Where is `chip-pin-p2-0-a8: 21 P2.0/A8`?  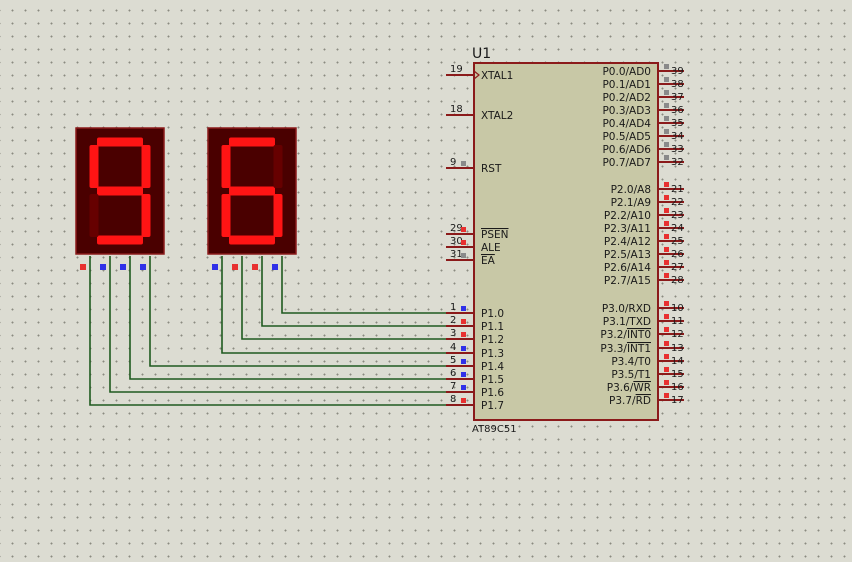 chip-pin-p2-0-a8: 21 P2.0/A8 is located at coordinates (647, 189).